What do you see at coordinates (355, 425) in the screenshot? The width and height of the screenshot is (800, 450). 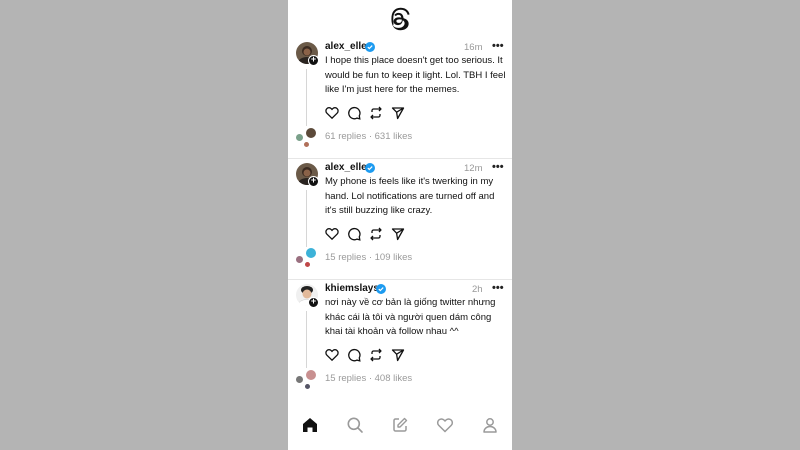 I see `search-icon` at bounding box center [355, 425].